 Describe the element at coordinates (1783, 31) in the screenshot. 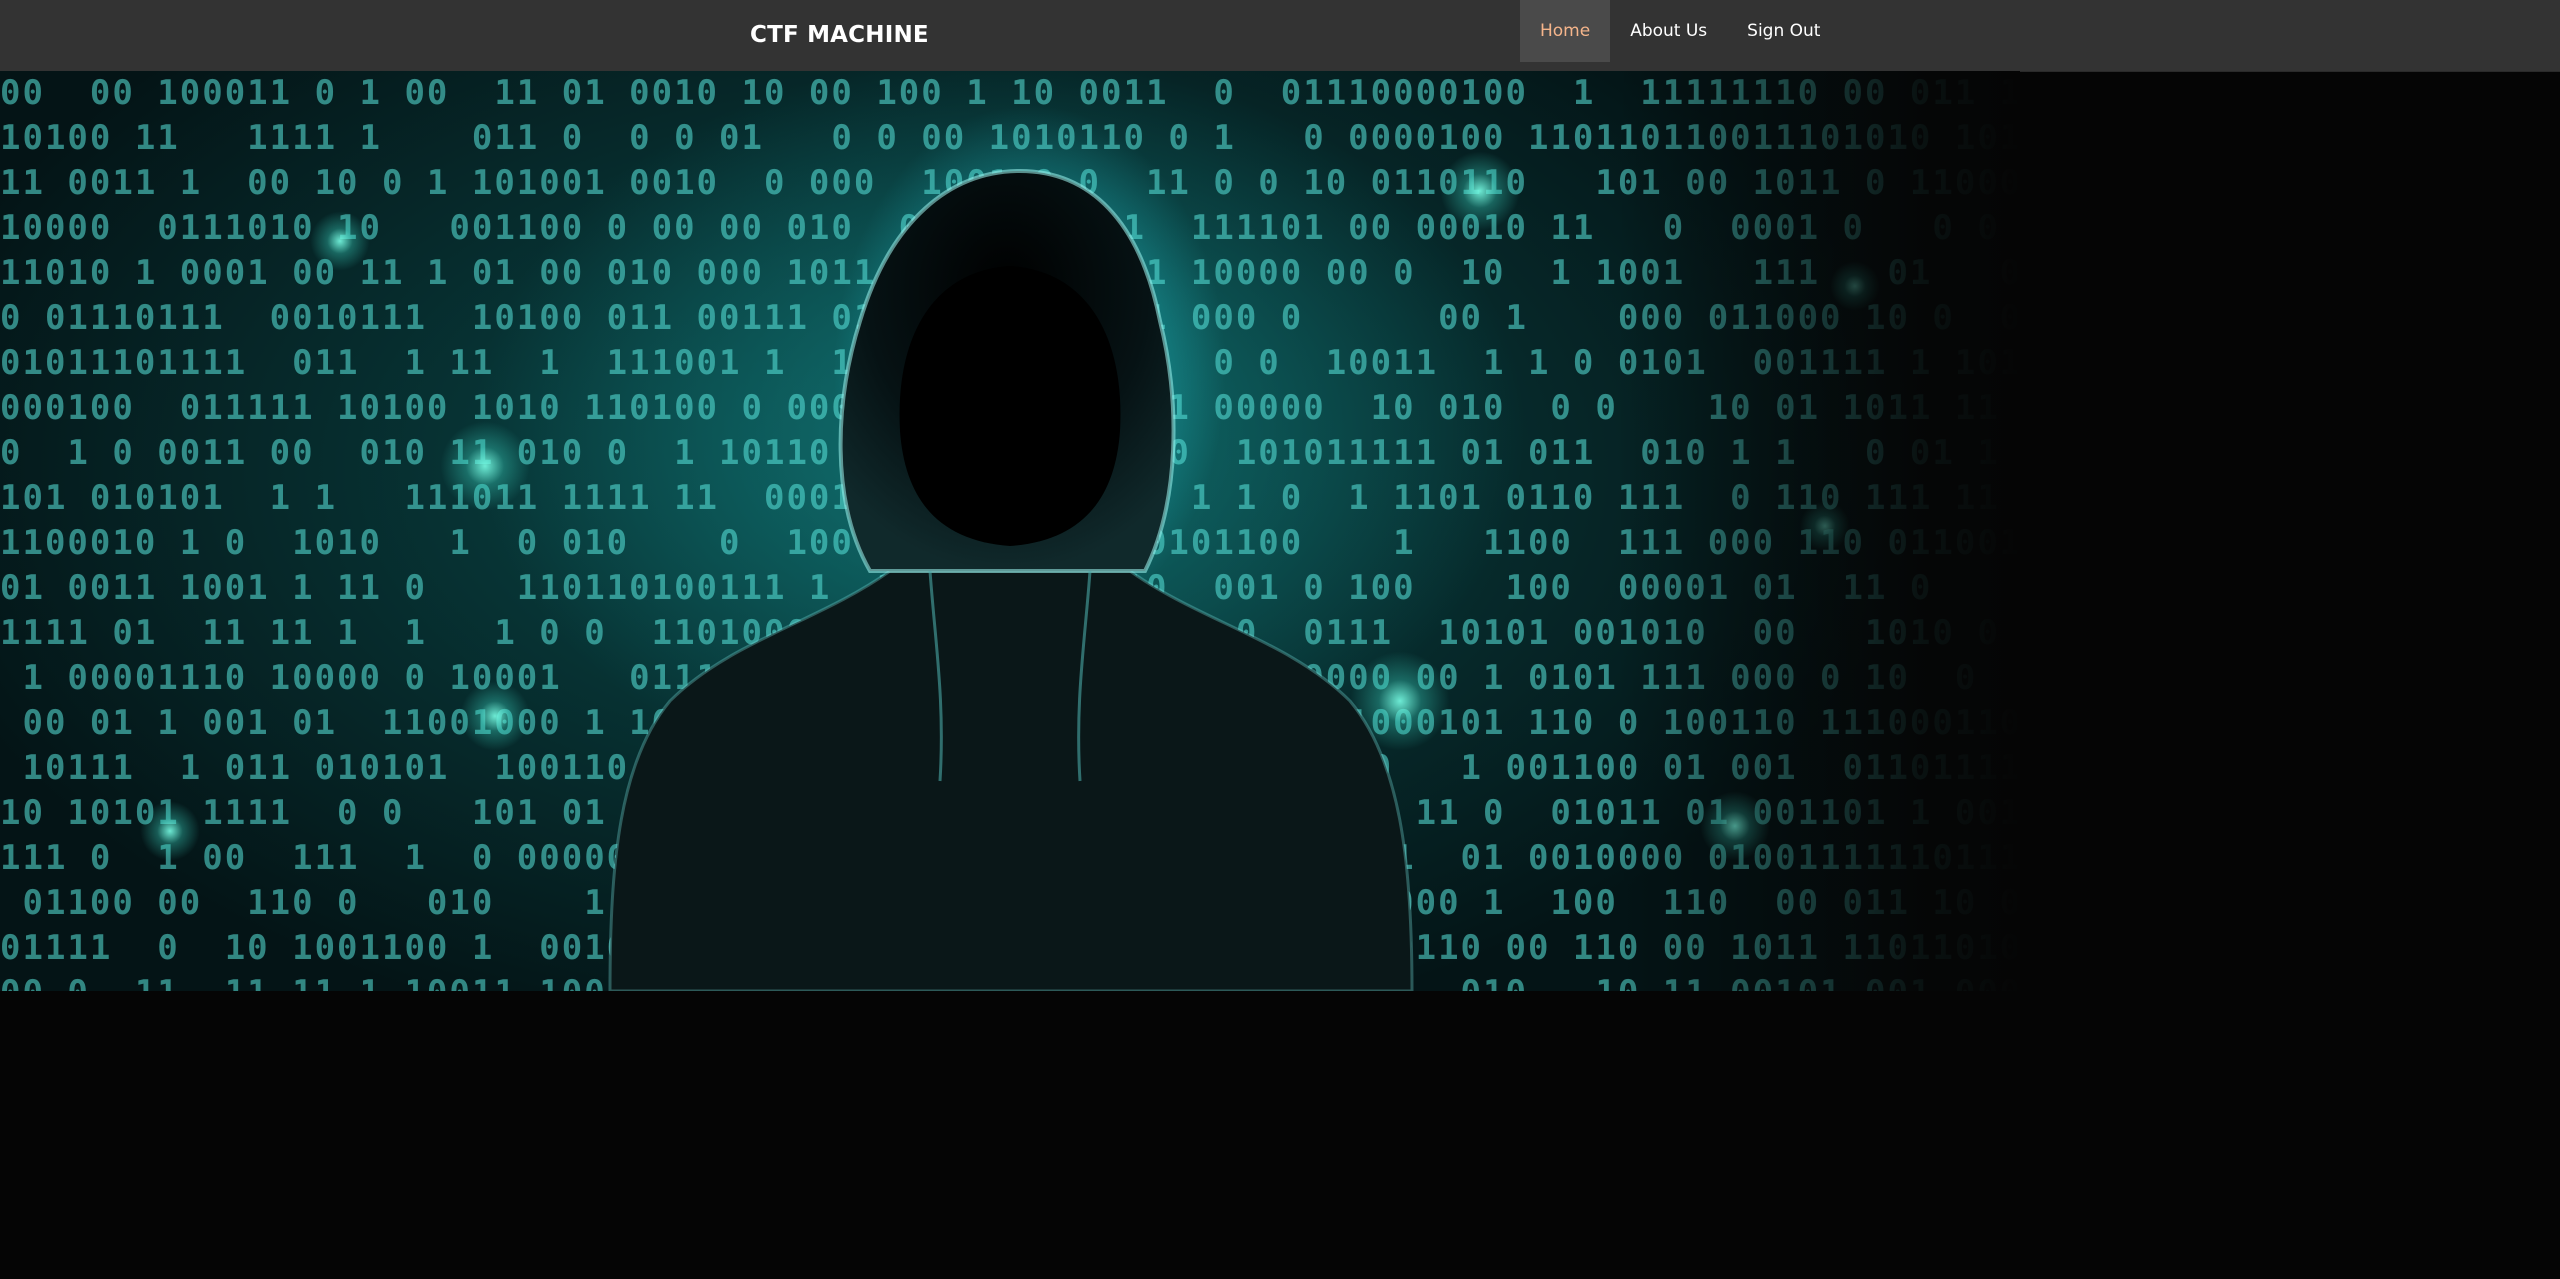

I see `nav-item-sign-out: Sign Out` at that location.